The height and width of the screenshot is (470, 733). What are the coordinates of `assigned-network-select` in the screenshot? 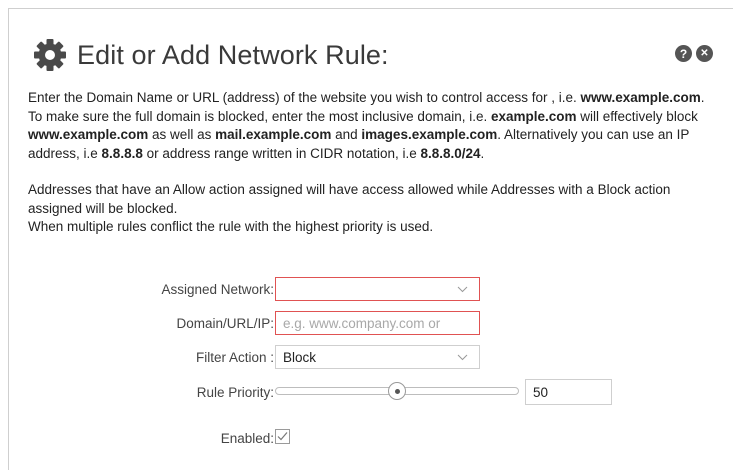 It's located at (377, 289).